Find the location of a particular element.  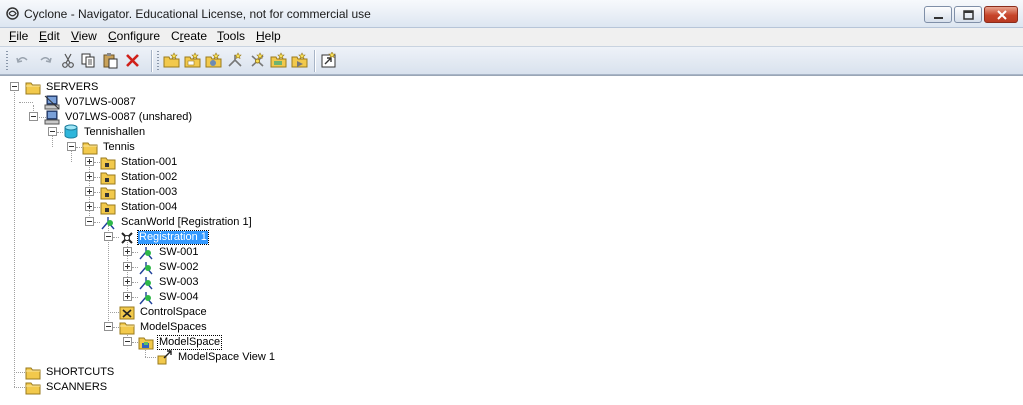

new-view-icon is located at coordinates (299, 60).